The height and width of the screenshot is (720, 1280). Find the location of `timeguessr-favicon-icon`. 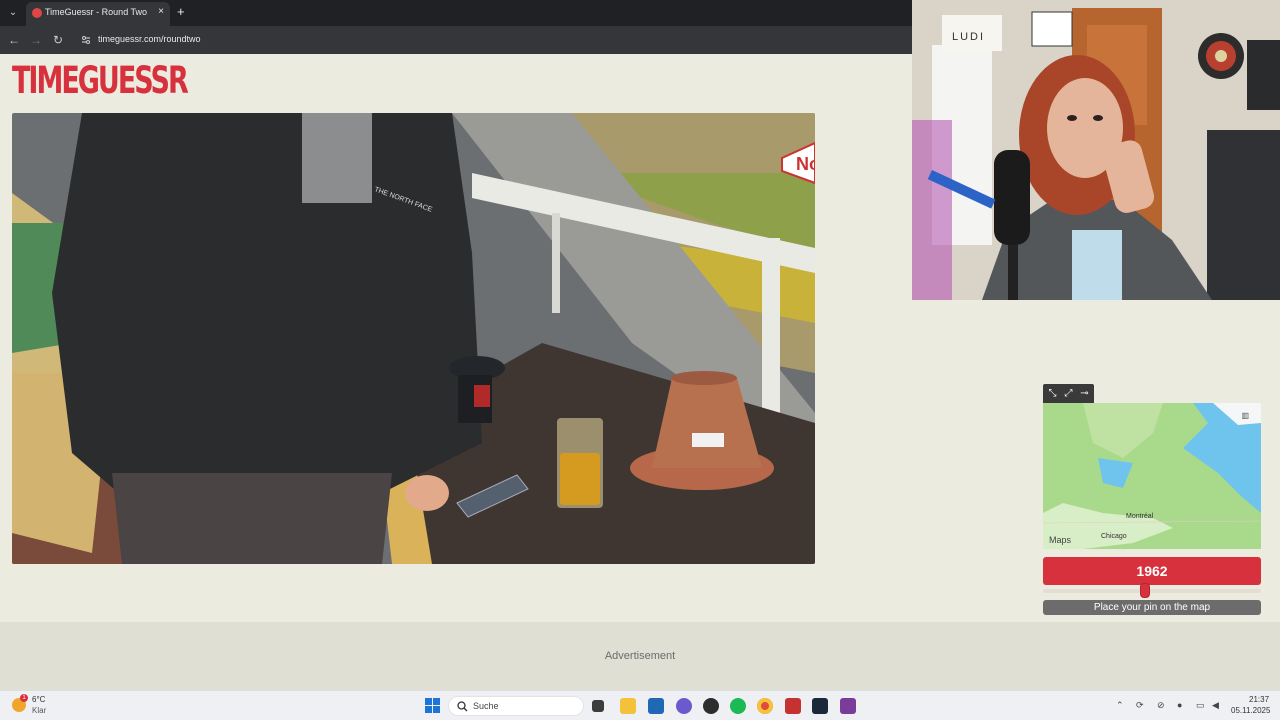

timeguessr-favicon-icon is located at coordinates (37, 13).